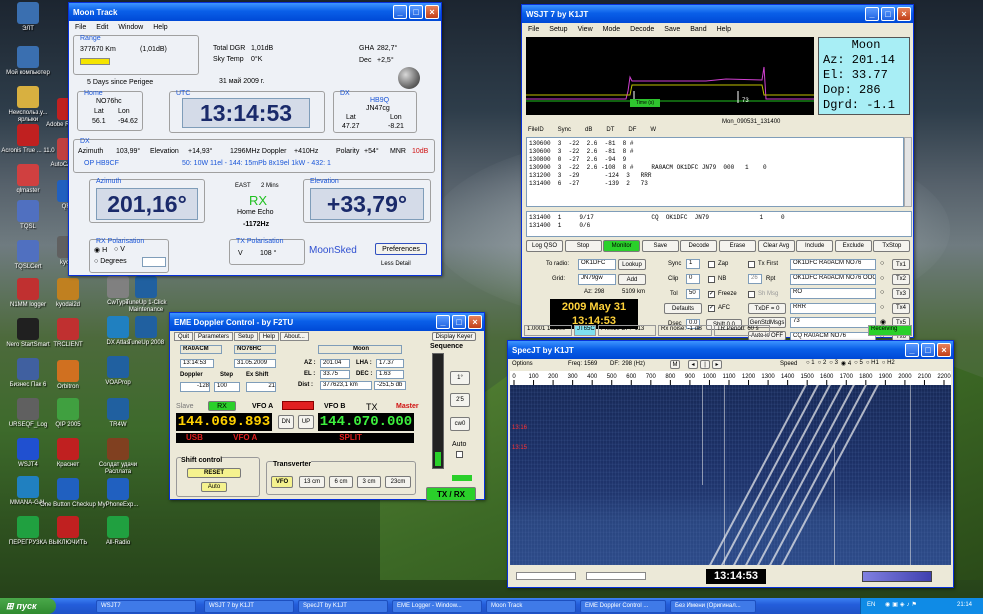  What do you see at coordinates (612, 29) in the screenshot?
I see `wsjt-menu-item: Mode` at bounding box center [612, 29].